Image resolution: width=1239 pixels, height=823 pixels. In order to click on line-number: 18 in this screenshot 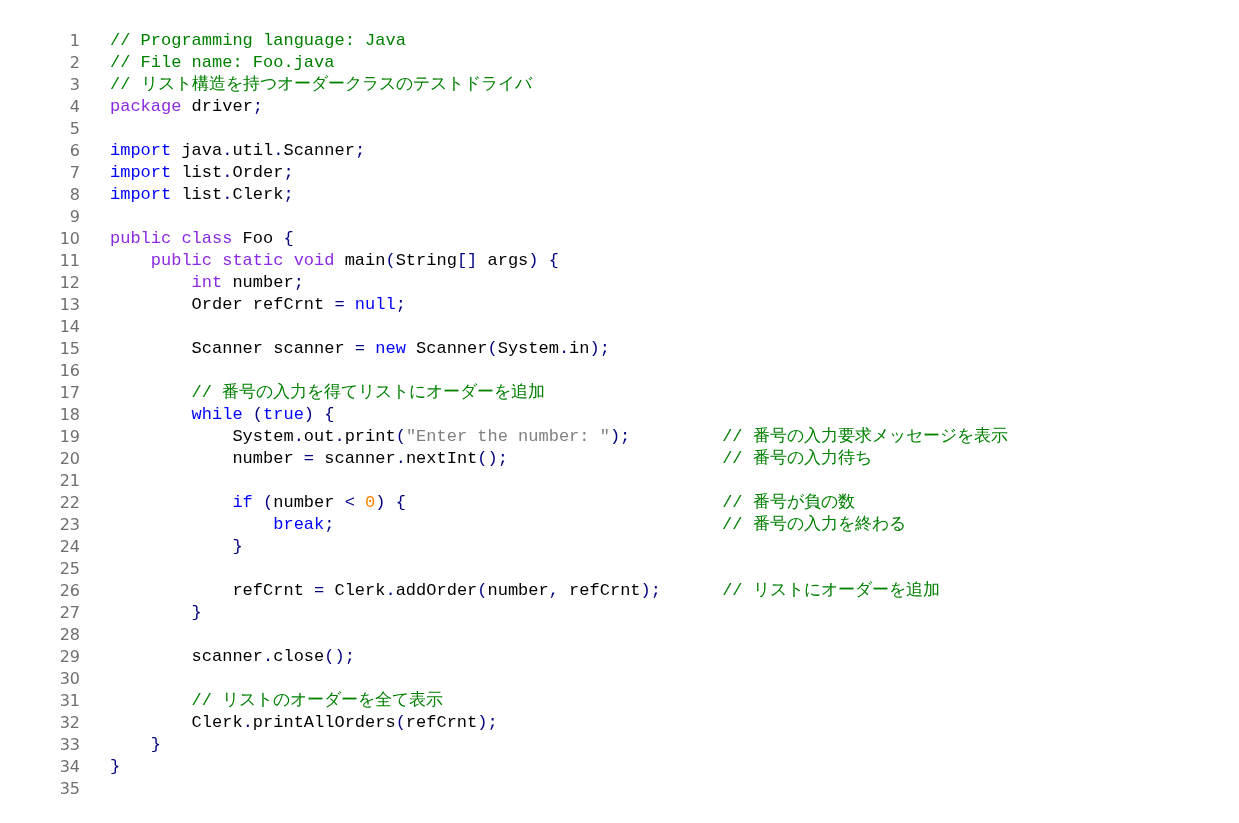, I will do `click(69, 415)`.